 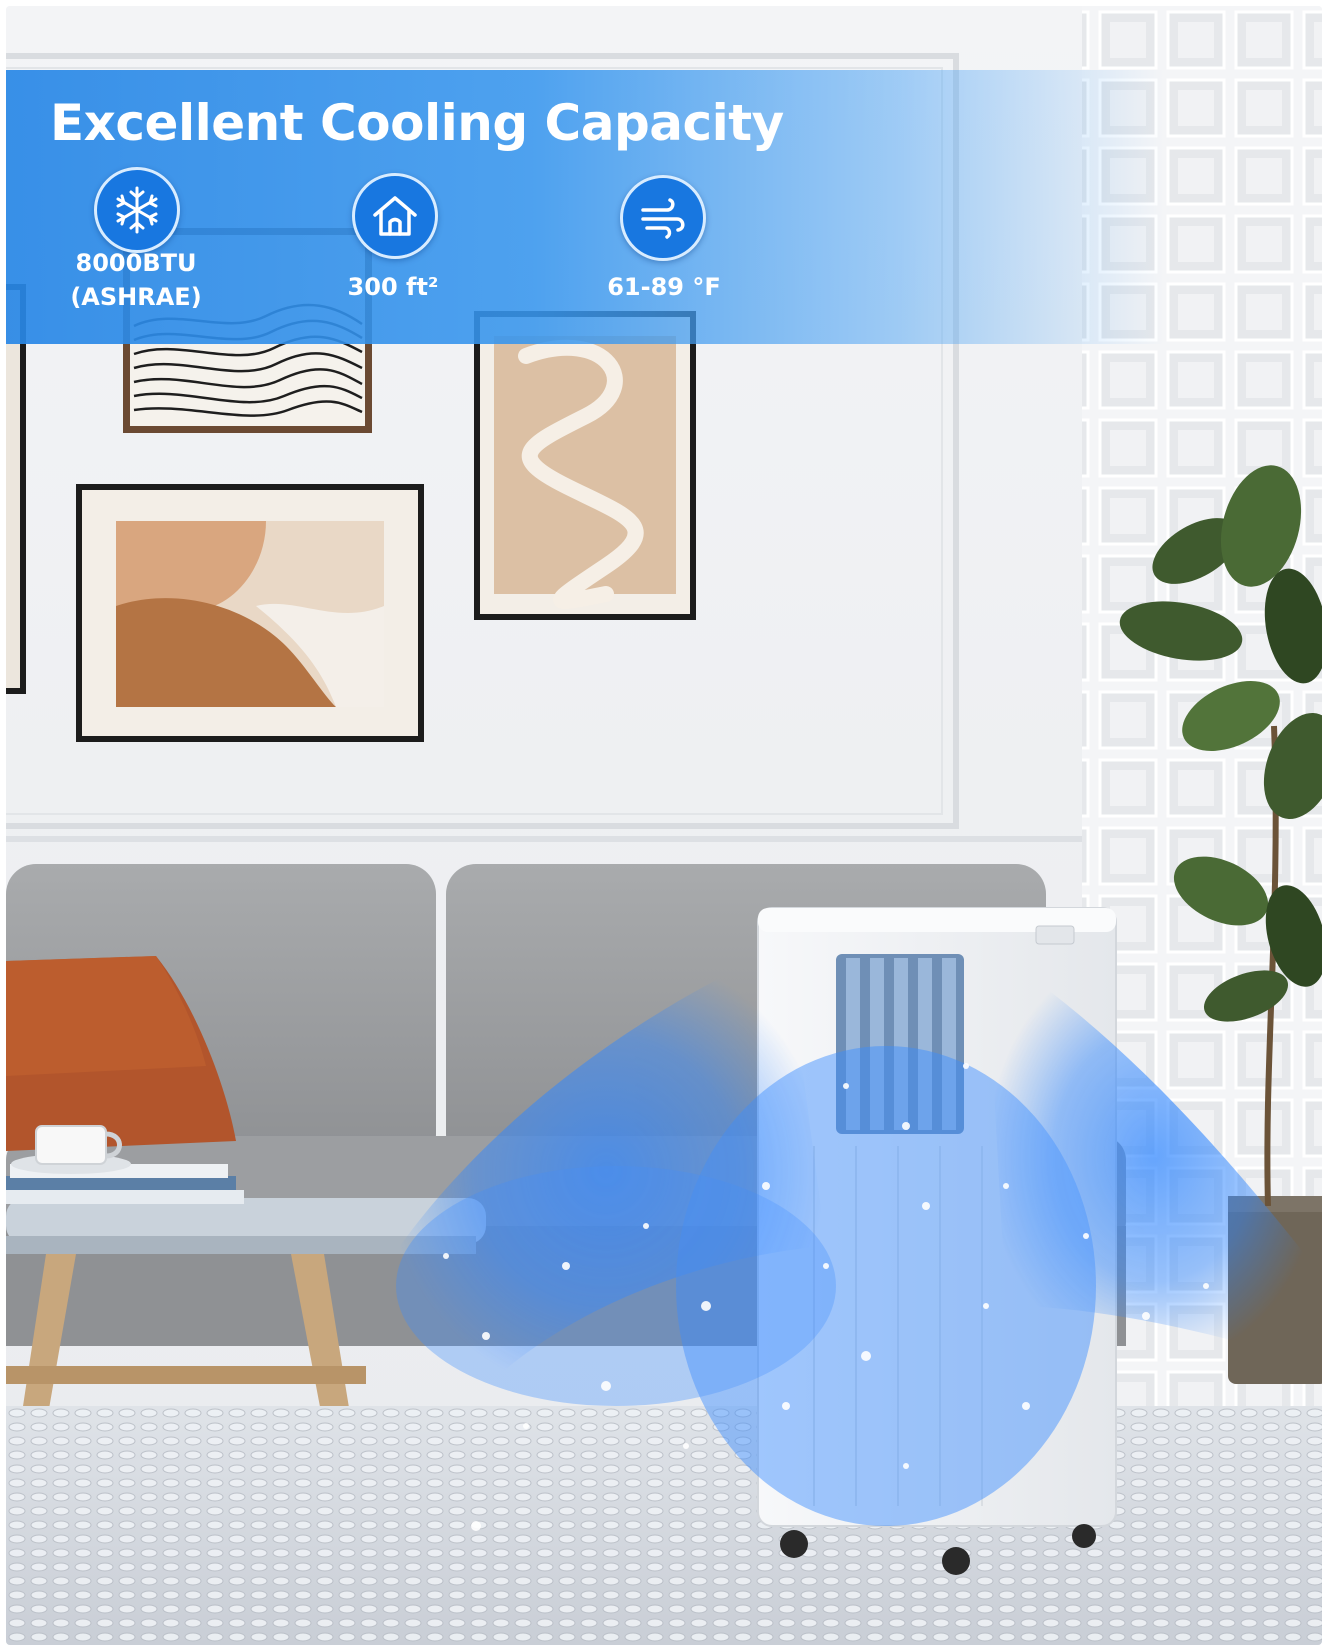 I want to click on spec-btu-value: 8000BTU, so click(x=136, y=263).